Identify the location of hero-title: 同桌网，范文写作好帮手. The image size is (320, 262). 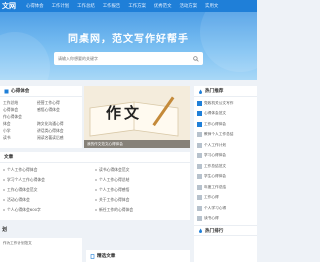
(128, 39).